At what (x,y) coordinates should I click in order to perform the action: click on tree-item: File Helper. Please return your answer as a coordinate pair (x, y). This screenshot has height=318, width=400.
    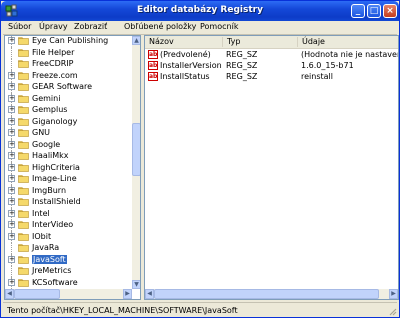
    Looking at the image, I should click on (69, 52).